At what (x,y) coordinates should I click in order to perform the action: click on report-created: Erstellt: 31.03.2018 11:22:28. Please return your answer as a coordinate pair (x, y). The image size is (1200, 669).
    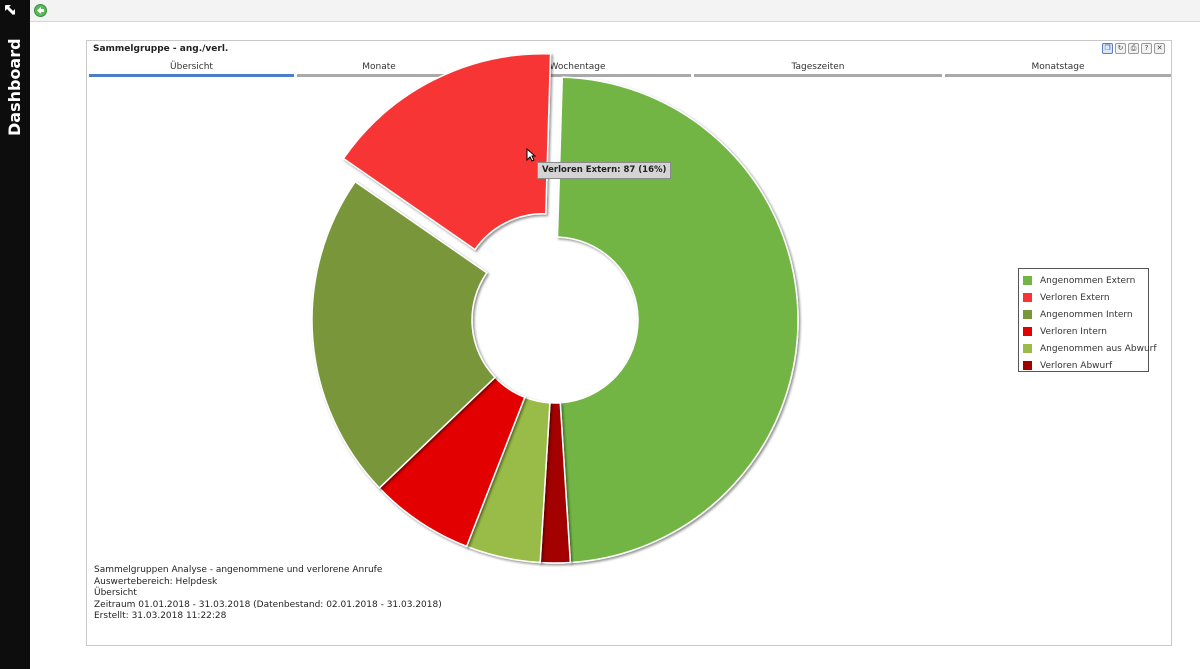
    Looking at the image, I should click on (160, 616).